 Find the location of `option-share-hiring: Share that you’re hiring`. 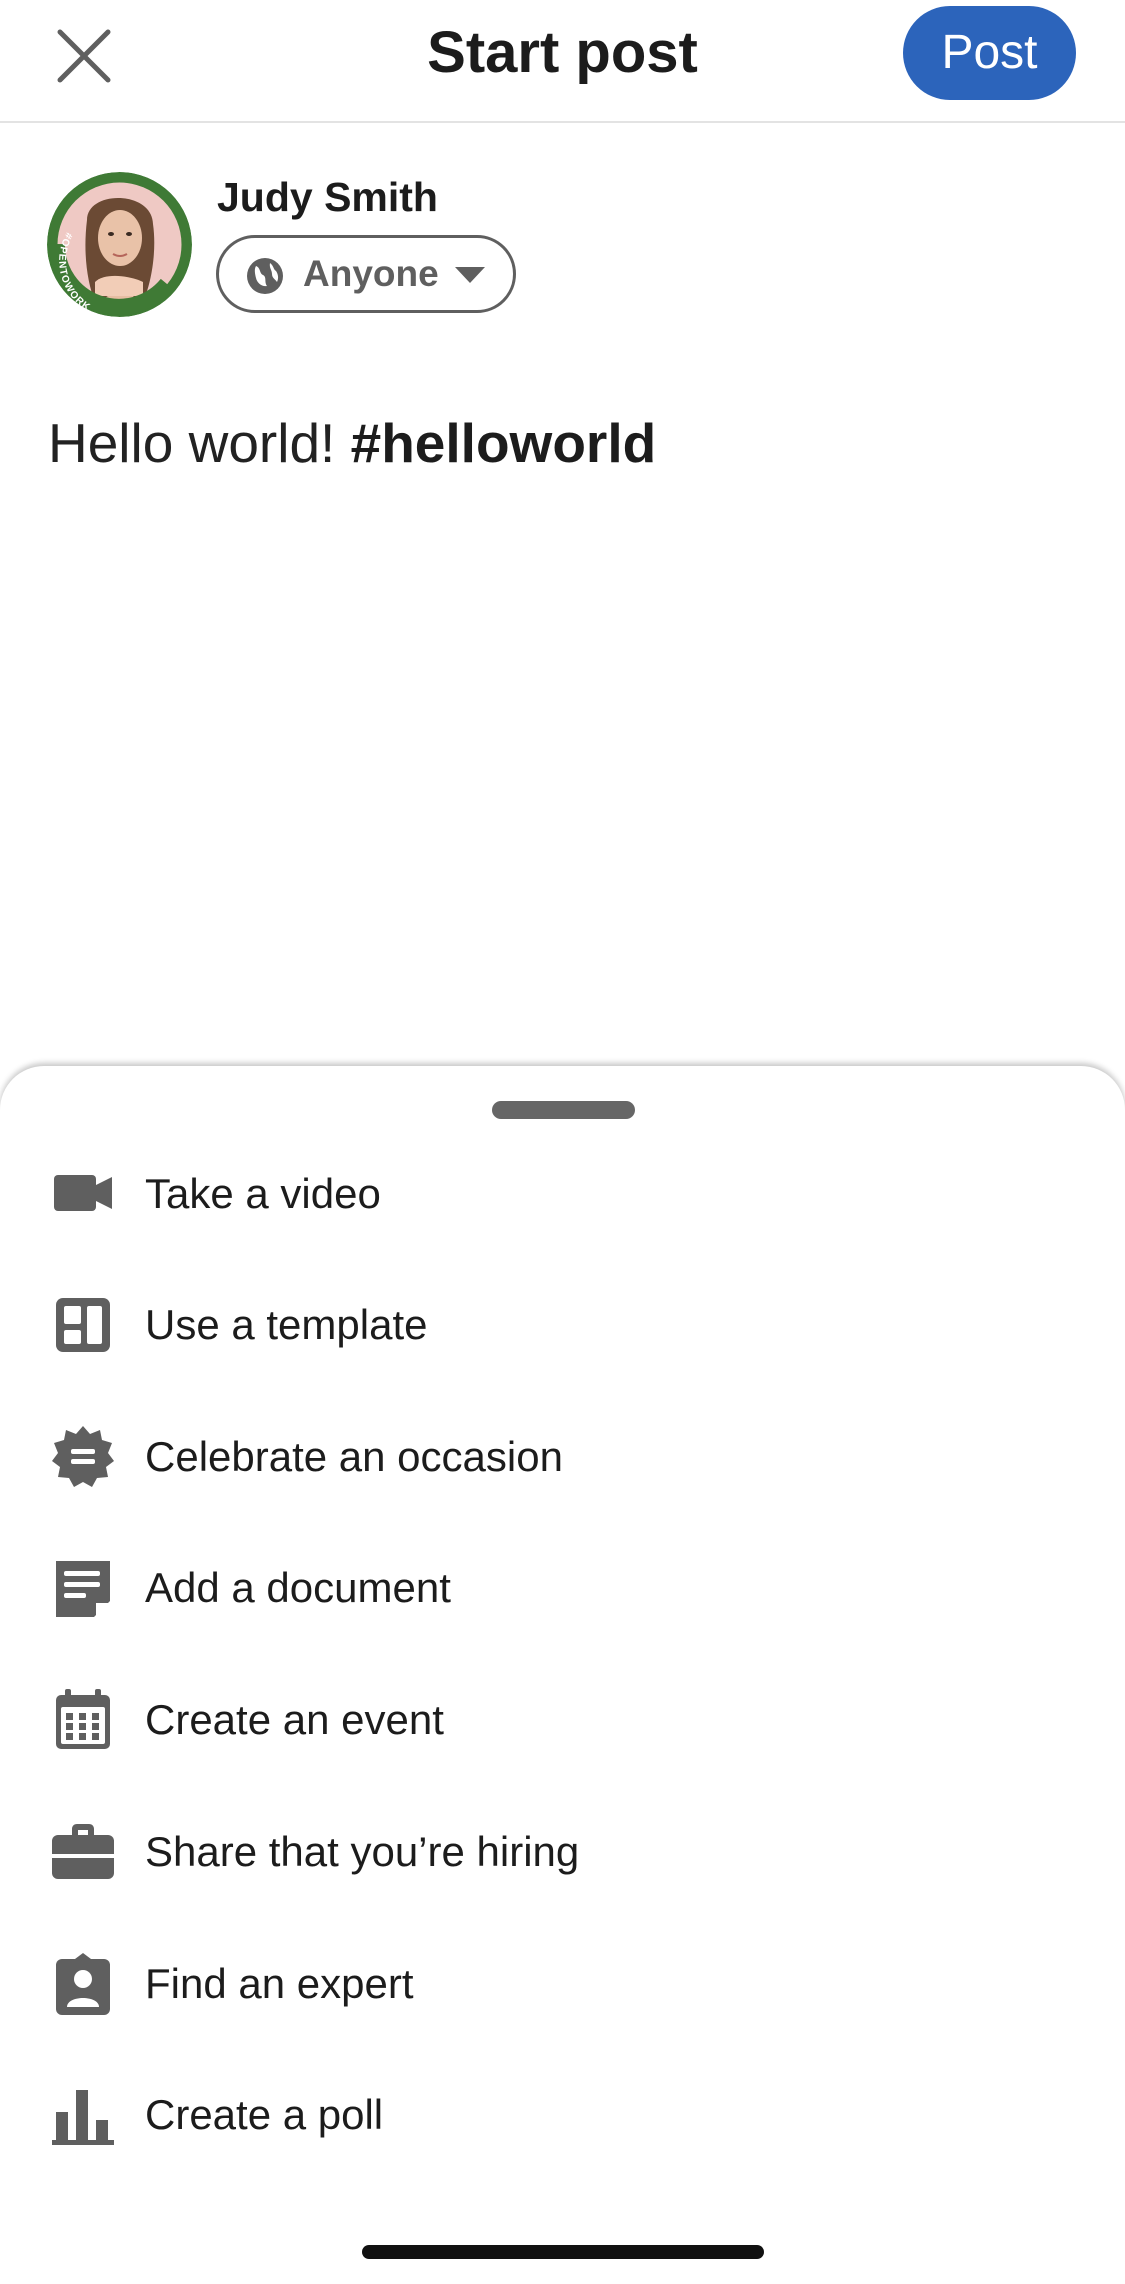

option-share-hiring: Share that you’re hiring is located at coordinates (562, 1852).